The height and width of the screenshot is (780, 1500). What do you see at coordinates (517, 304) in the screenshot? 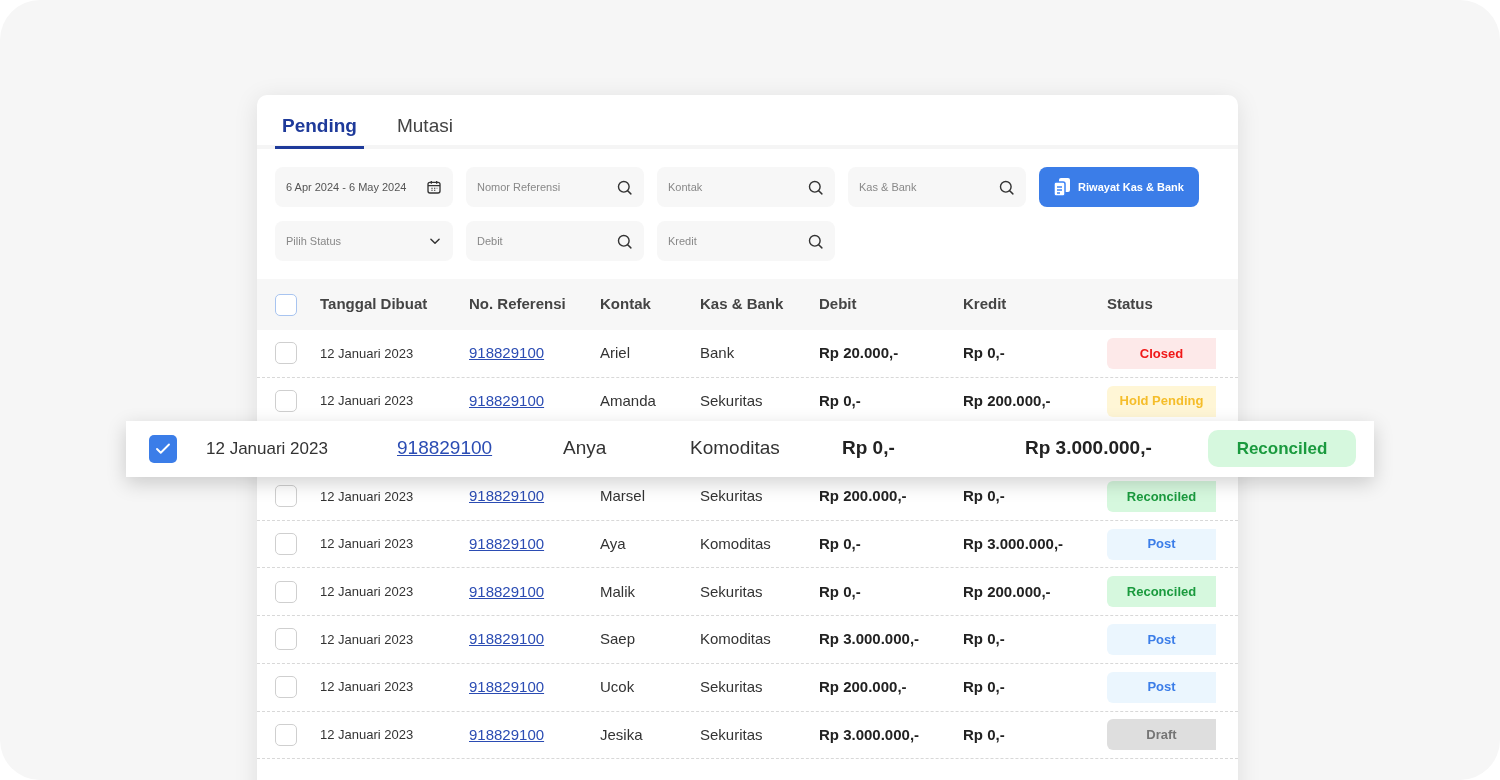
I see `column-header: No. Referensi` at bounding box center [517, 304].